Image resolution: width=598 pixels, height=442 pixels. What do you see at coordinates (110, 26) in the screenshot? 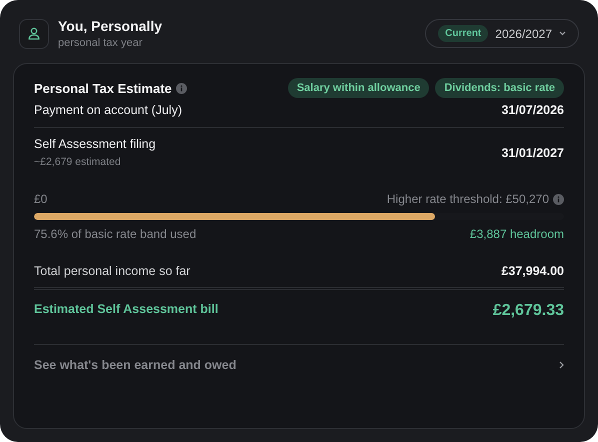
I see `section-title: You, Personally` at bounding box center [110, 26].